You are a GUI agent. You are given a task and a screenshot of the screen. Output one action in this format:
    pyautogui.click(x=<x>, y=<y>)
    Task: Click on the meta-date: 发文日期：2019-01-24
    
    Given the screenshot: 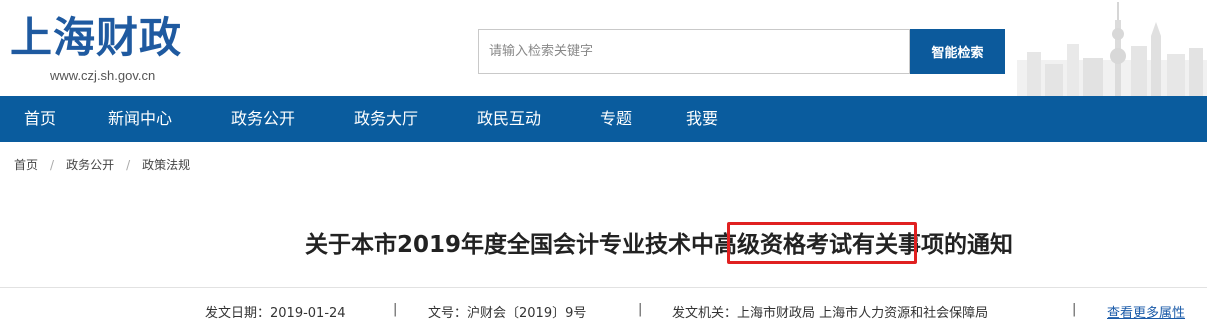 What is the action you would take?
    pyautogui.click(x=275, y=313)
    